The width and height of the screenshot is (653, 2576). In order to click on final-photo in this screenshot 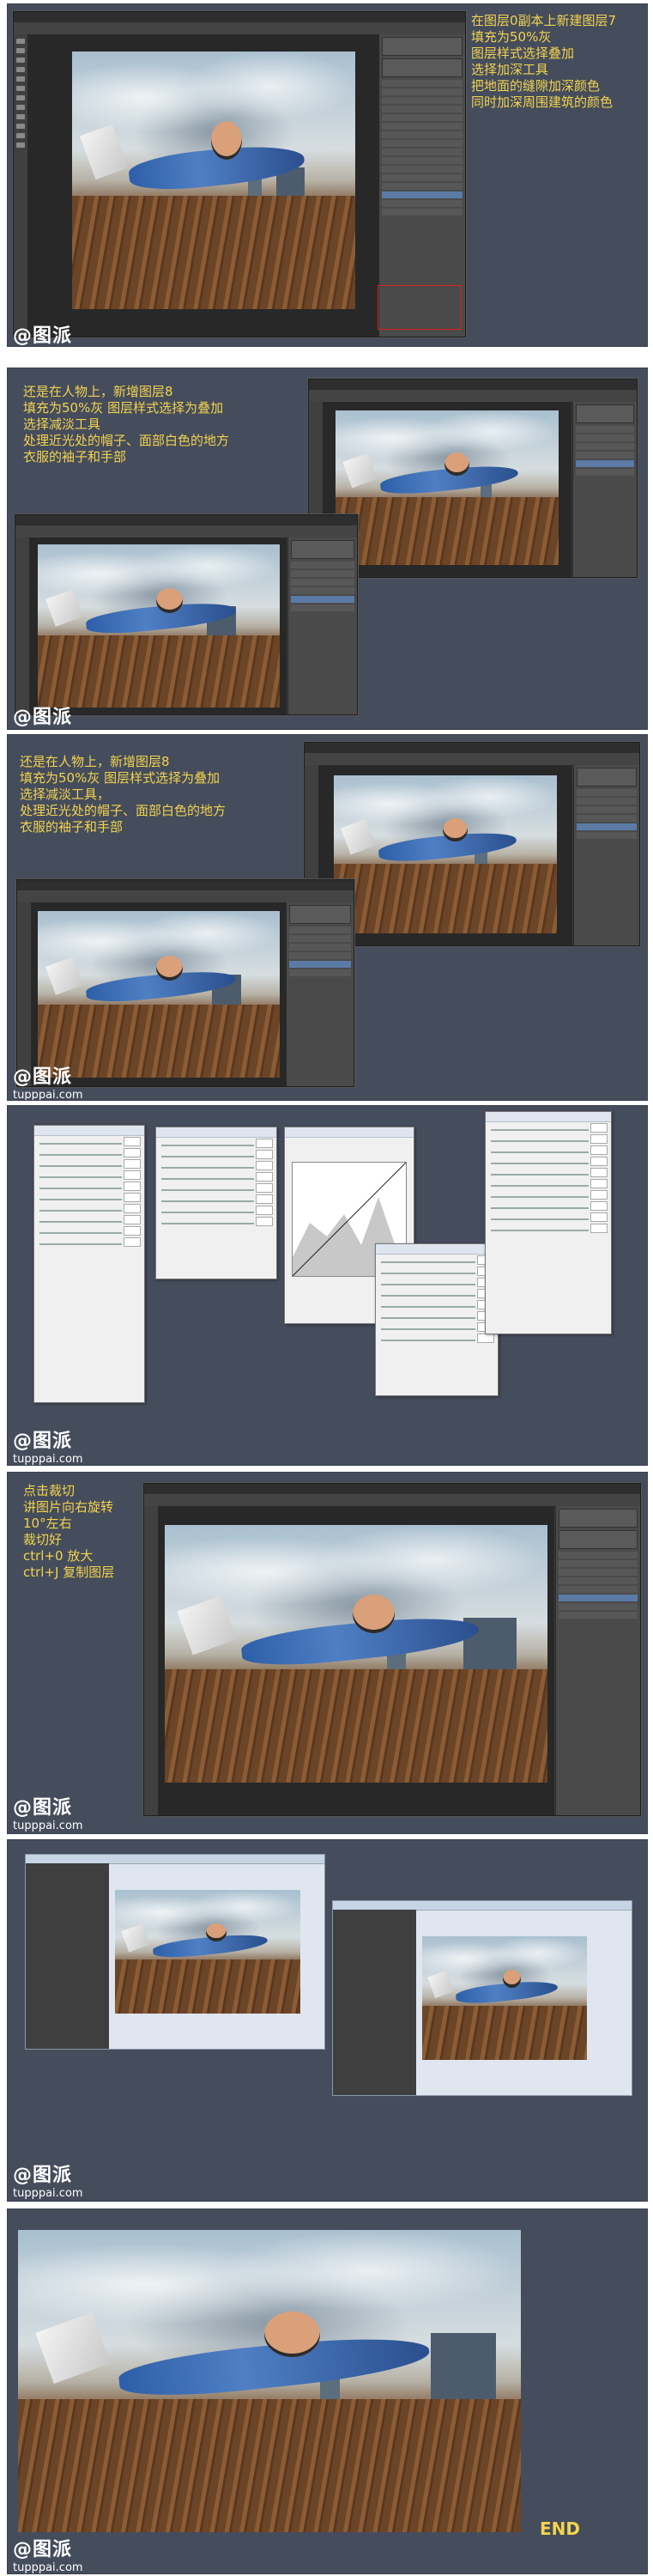, I will do `click(269, 2381)`.